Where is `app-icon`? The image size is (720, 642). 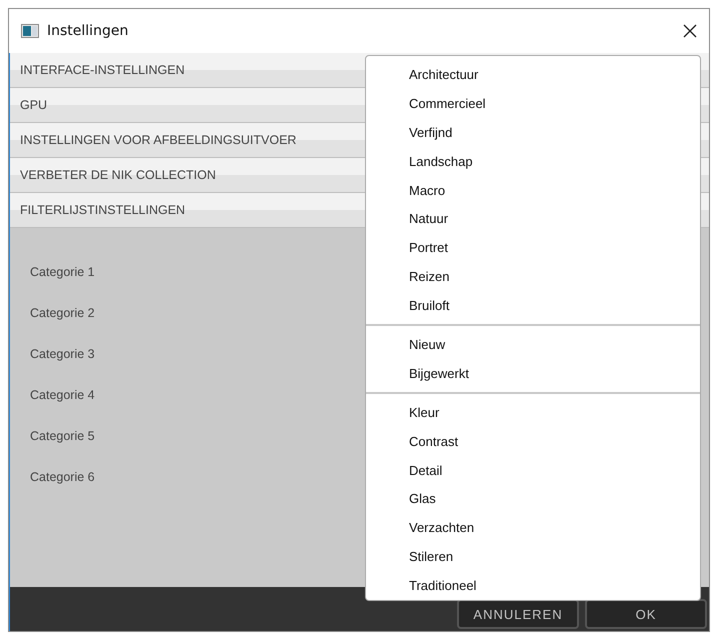
app-icon is located at coordinates (30, 31).